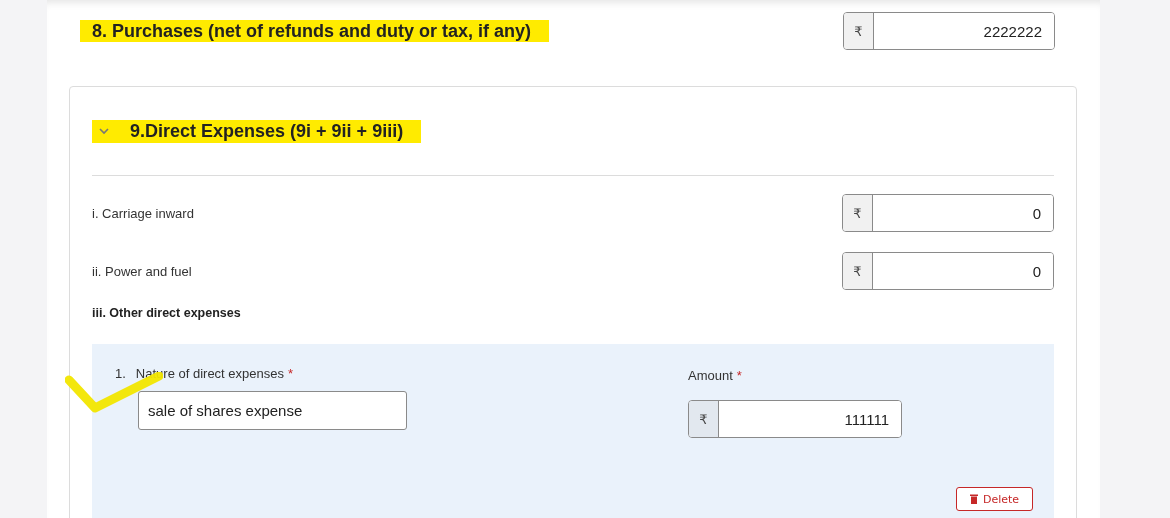 The height and width of the screenshot is (518, 1170). Describe the element at coordinates (167, 313) in the screenshot. I see `subsection-label: iii. Other direct expenses` at that location.